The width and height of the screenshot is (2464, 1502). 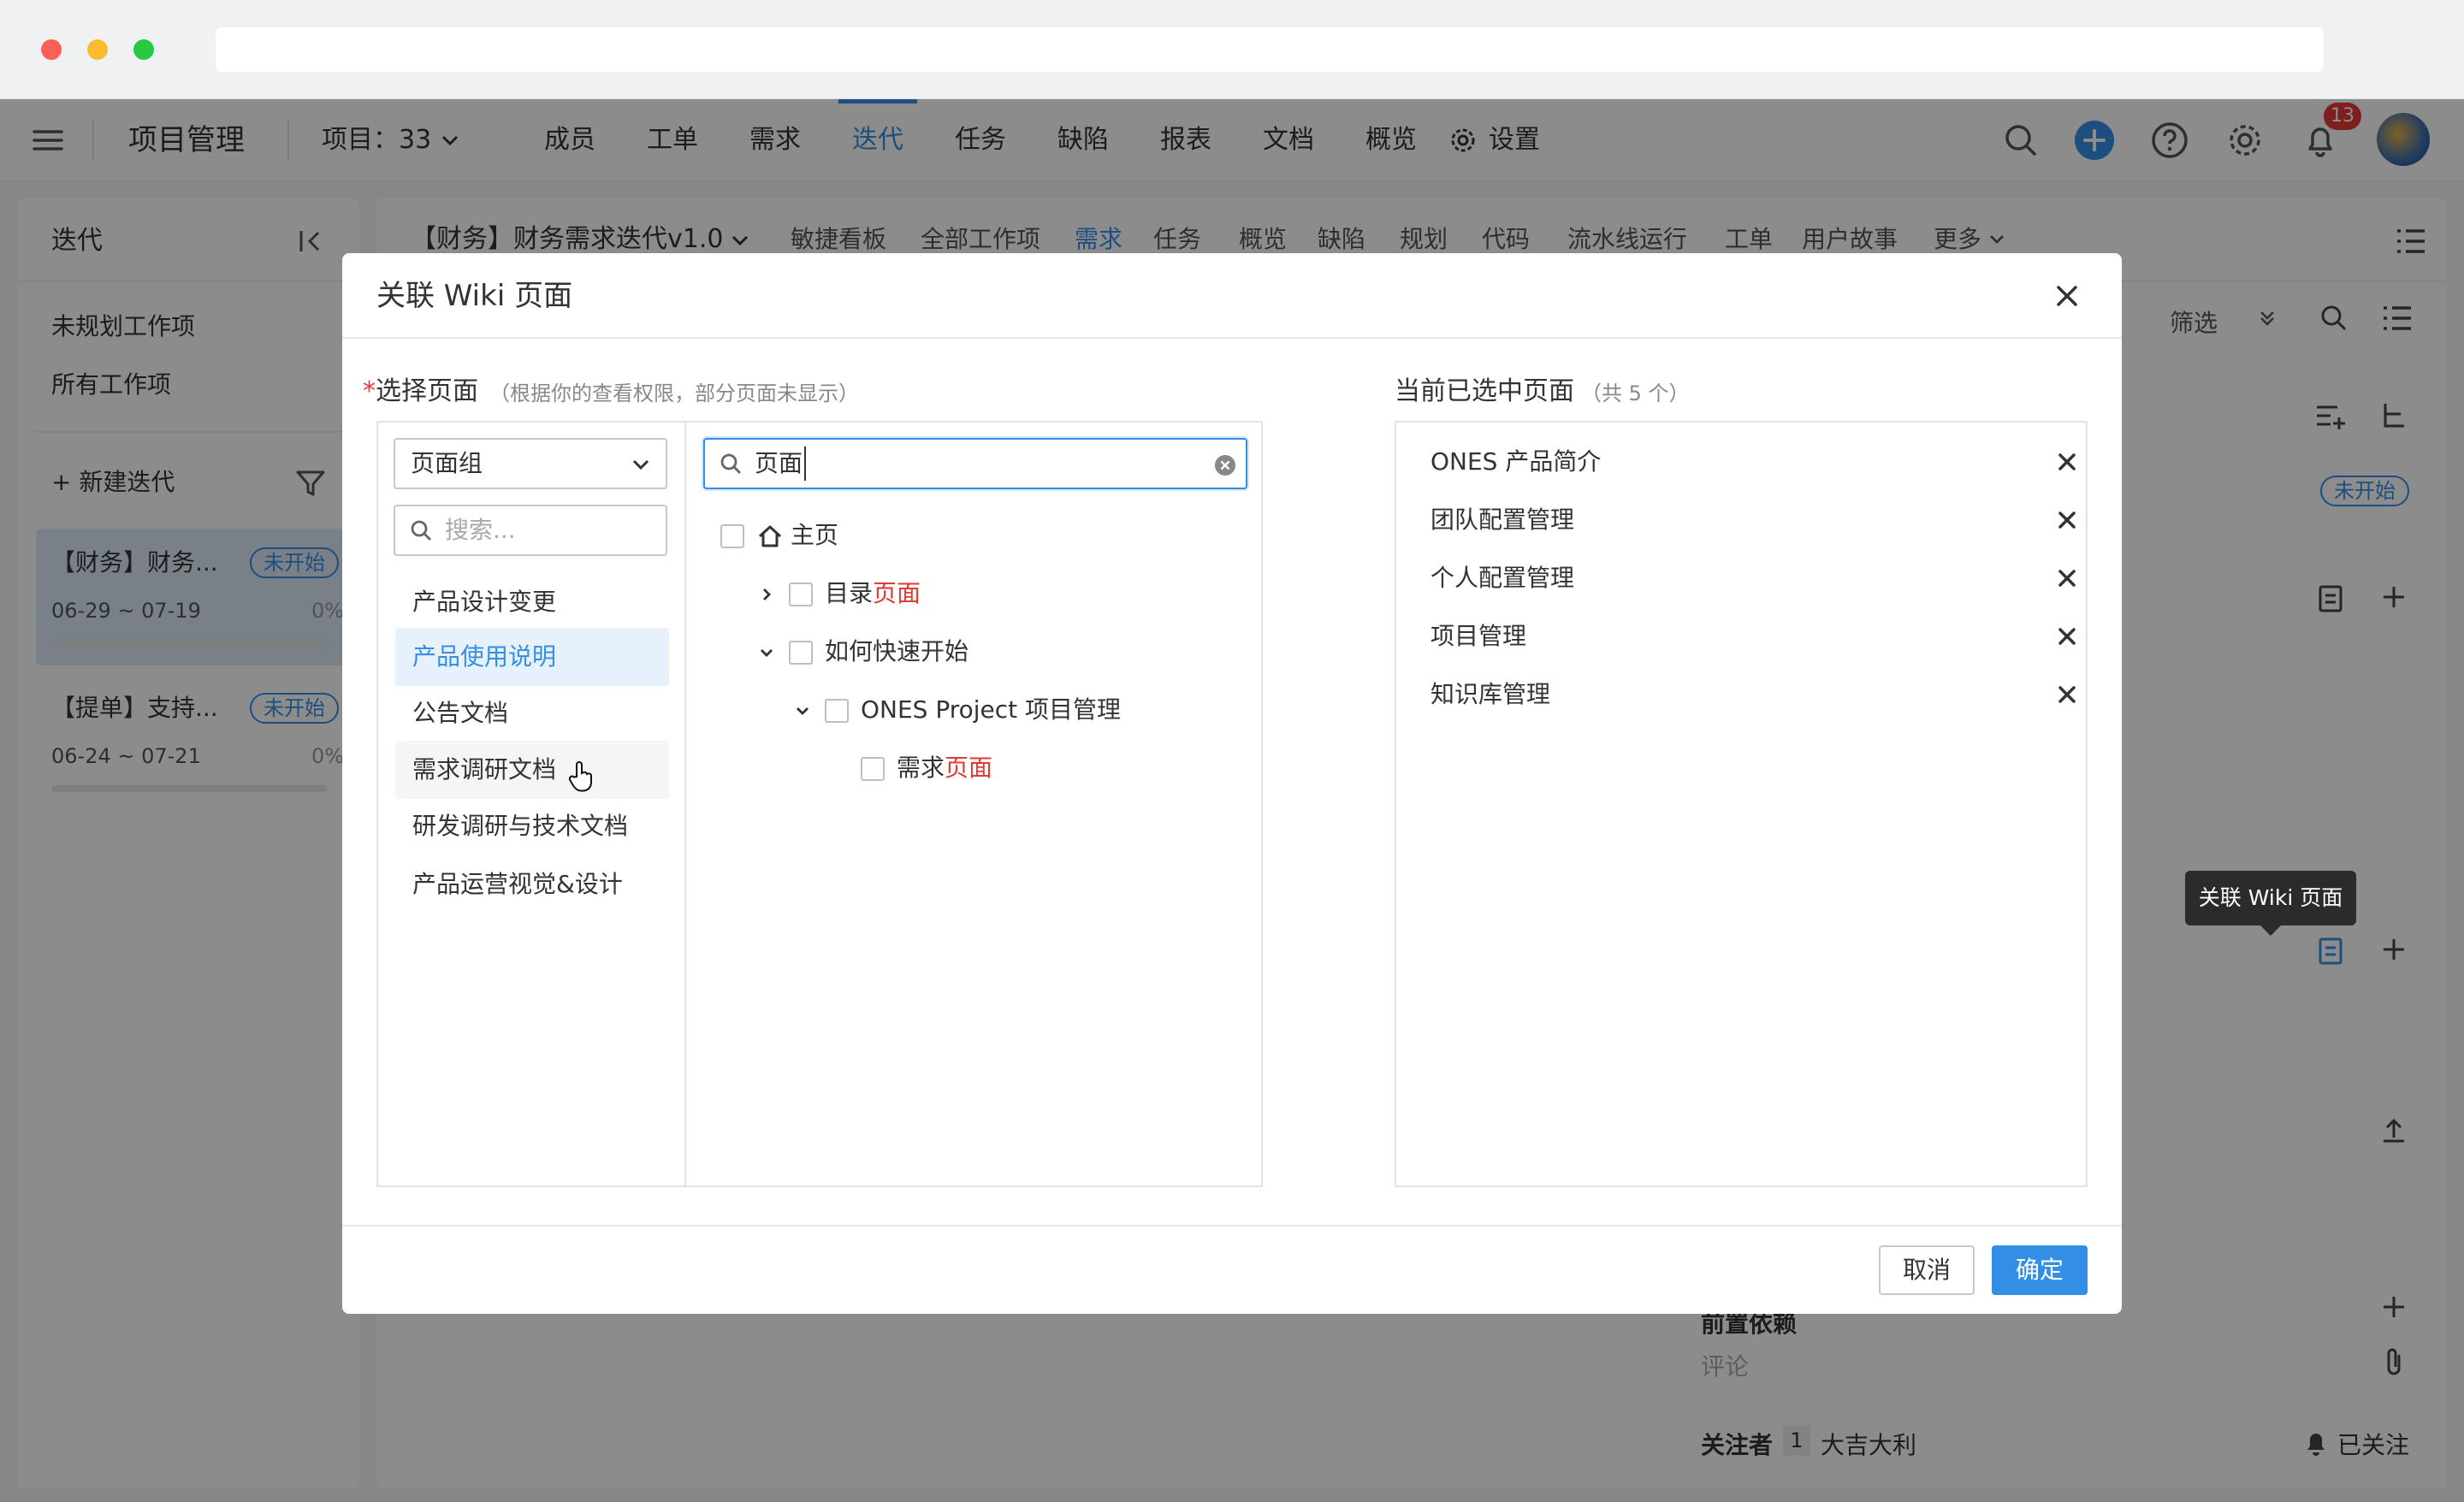 What do you see at coordinates (532, 770) in the screenshot?
I see `group-item-hovered: 需求调研文档` at bounding box center [532, 770].